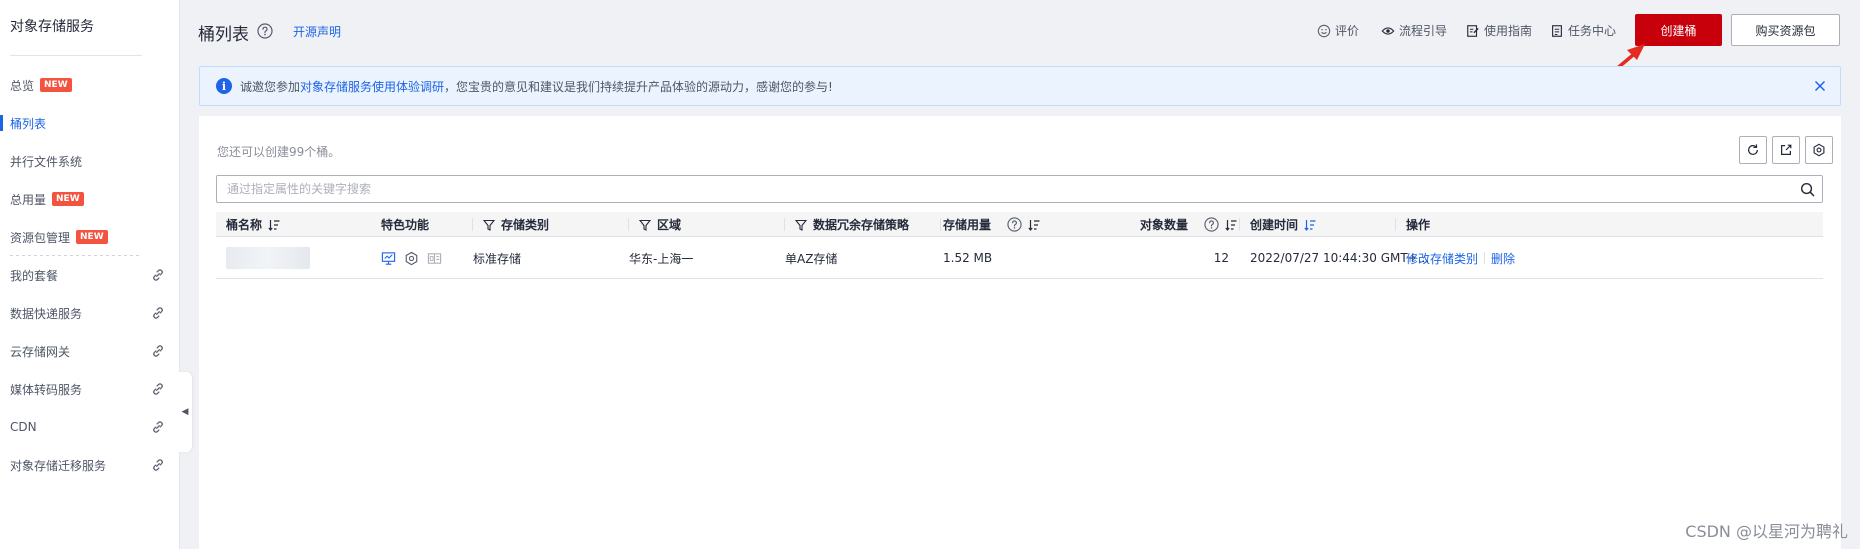  I want to click on process-guide-link: 流程引导, so click(1414, 30).